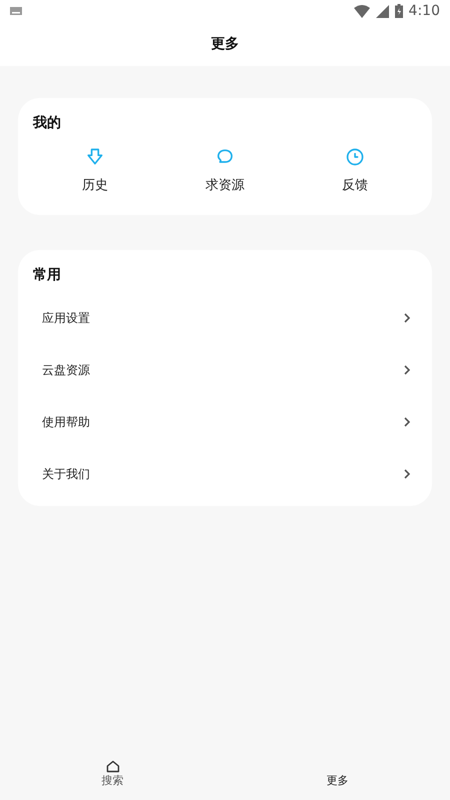  What do you see at coordinates (66, 370) in the screenshot?
I see `menu-item-label: 云盘资源` at bounding box center [66, 370].